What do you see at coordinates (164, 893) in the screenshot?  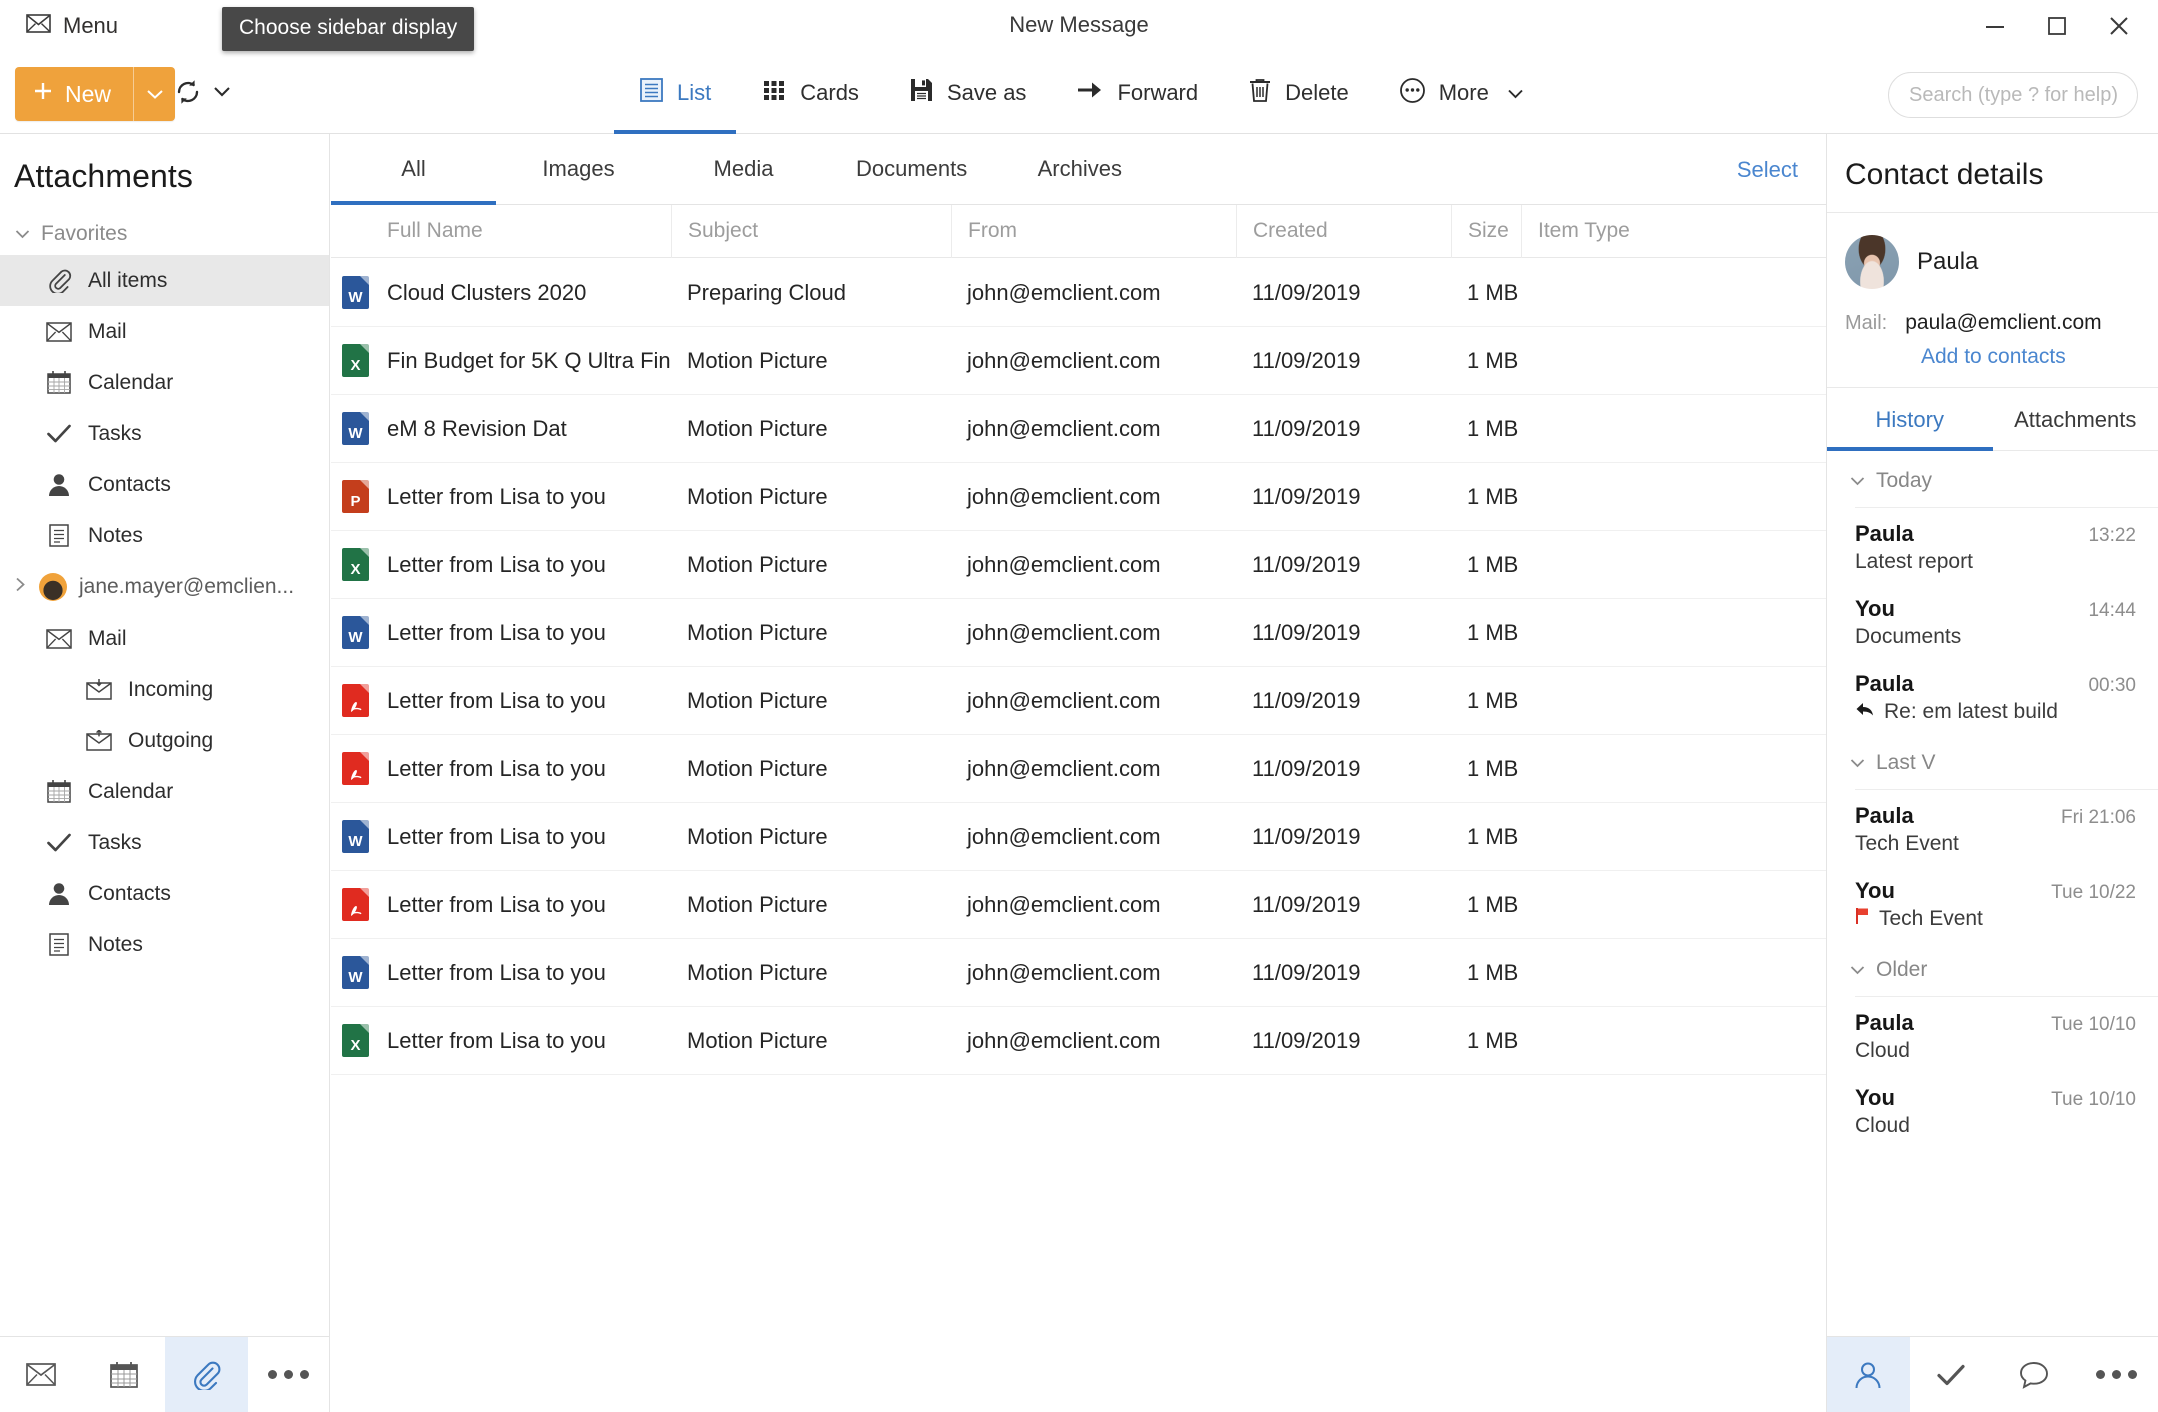 I see `sidebar-account-item-contacts: Contacts` at bounding box center [164, 893].